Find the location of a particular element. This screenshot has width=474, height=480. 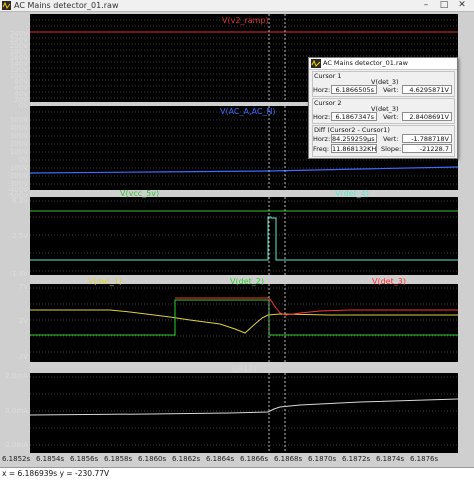

plot-pane-vcc-det4 is located at coordinates (244, 236).